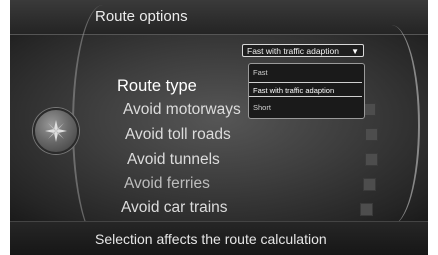 The height and width of the screenshot is (255, 438). I want to click on route-option-fast-traffic: Fast with traffic adaption, so click(305, 89).